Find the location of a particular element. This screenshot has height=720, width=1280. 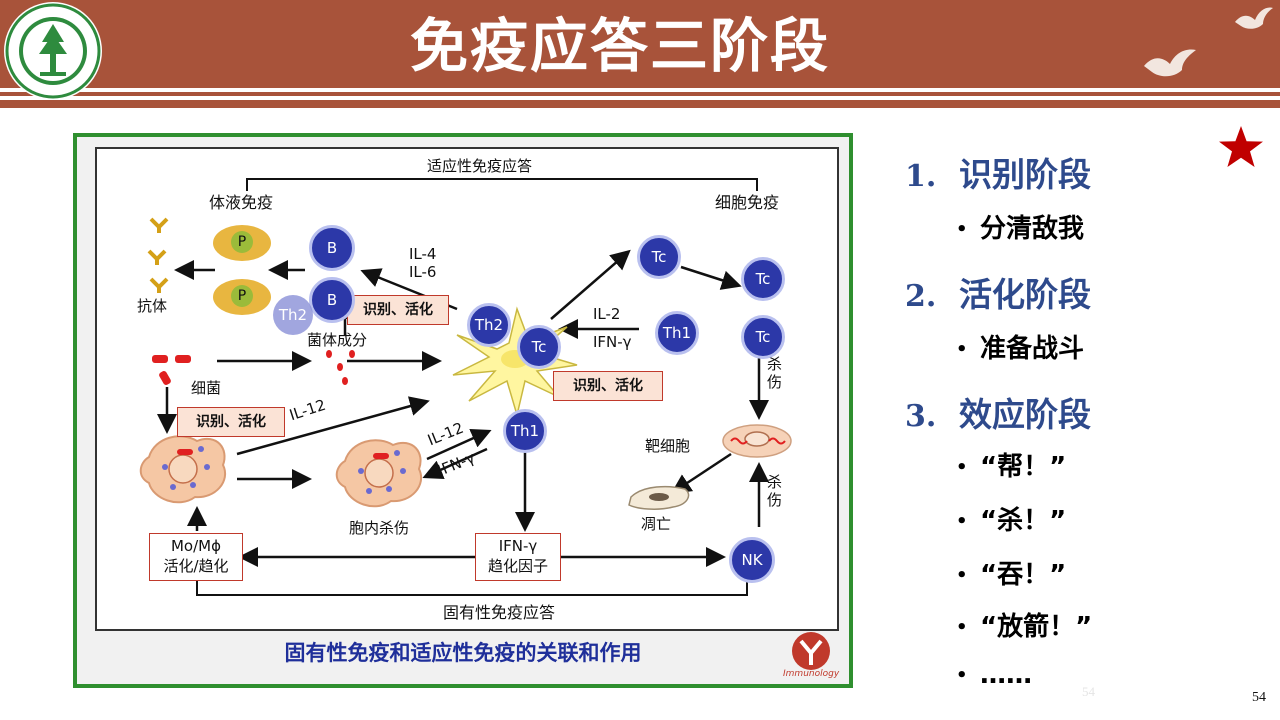

faint-page-number: 54 is located at coordinates (1088, 691).